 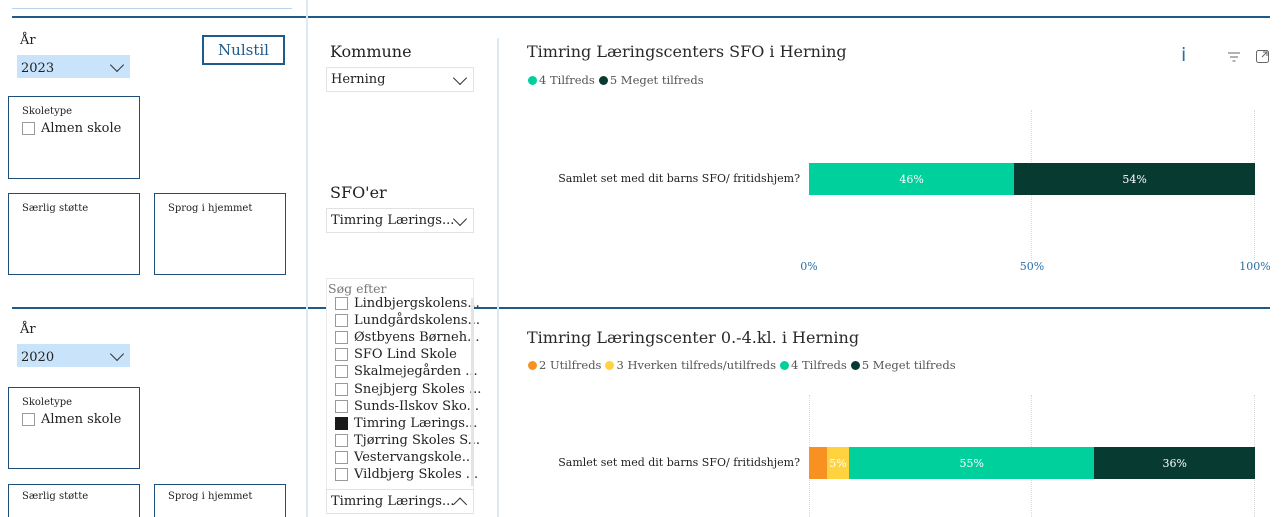 I want to click on year-label: År, so click(x=28, y=40).